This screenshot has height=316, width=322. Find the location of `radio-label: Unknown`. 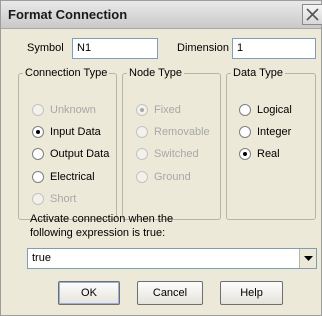

radio-label: Unknown is located at coordinates (73, 110).